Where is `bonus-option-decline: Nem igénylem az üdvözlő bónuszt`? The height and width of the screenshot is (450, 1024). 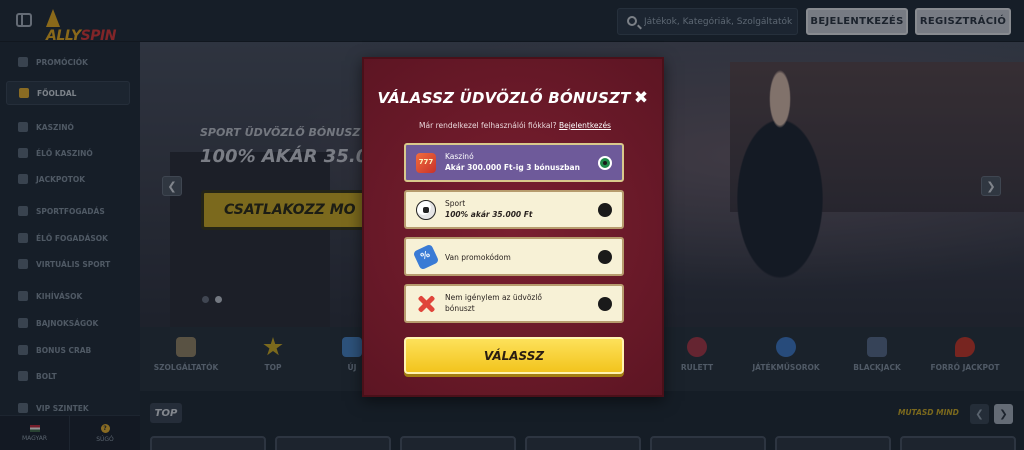
bonus-option-decline: Nem igénylem az üdvözlő bónuszt is located at coordinates (514, 303).